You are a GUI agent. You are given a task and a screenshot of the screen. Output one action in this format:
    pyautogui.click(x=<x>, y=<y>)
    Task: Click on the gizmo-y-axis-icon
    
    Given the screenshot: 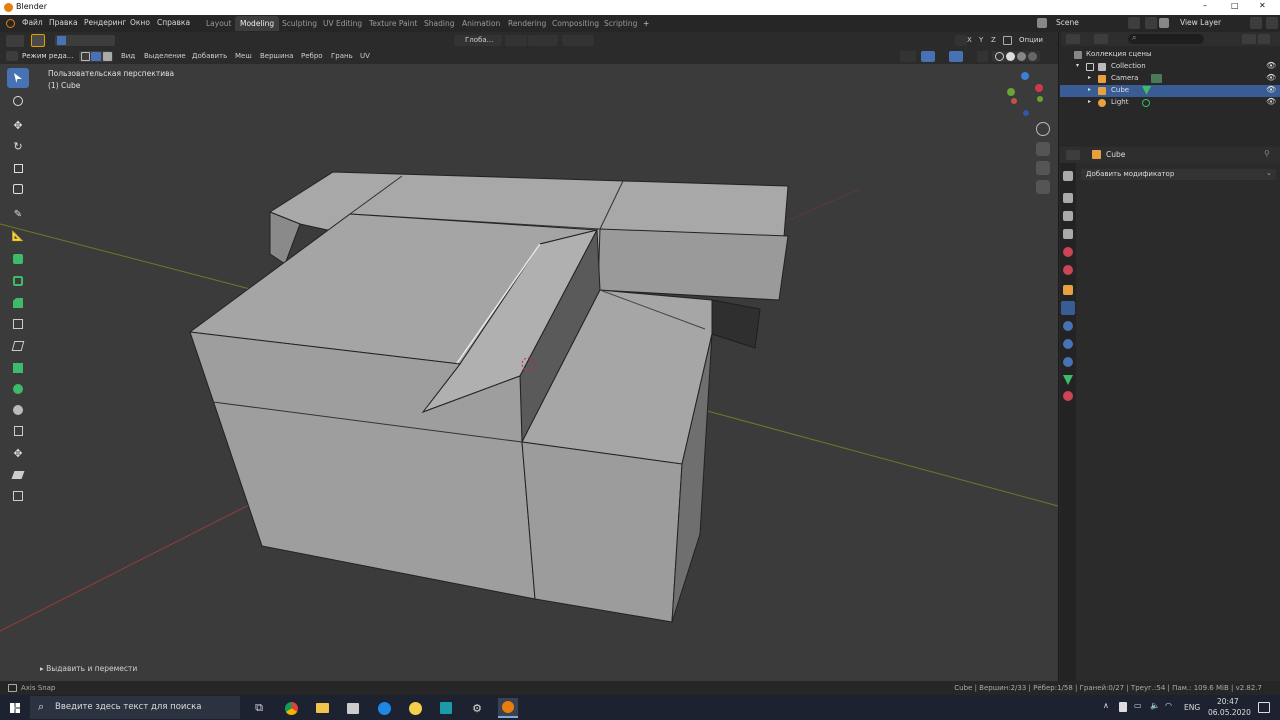 What is the action you would take?
    pyautogui.click(x=1011, y=92)
    